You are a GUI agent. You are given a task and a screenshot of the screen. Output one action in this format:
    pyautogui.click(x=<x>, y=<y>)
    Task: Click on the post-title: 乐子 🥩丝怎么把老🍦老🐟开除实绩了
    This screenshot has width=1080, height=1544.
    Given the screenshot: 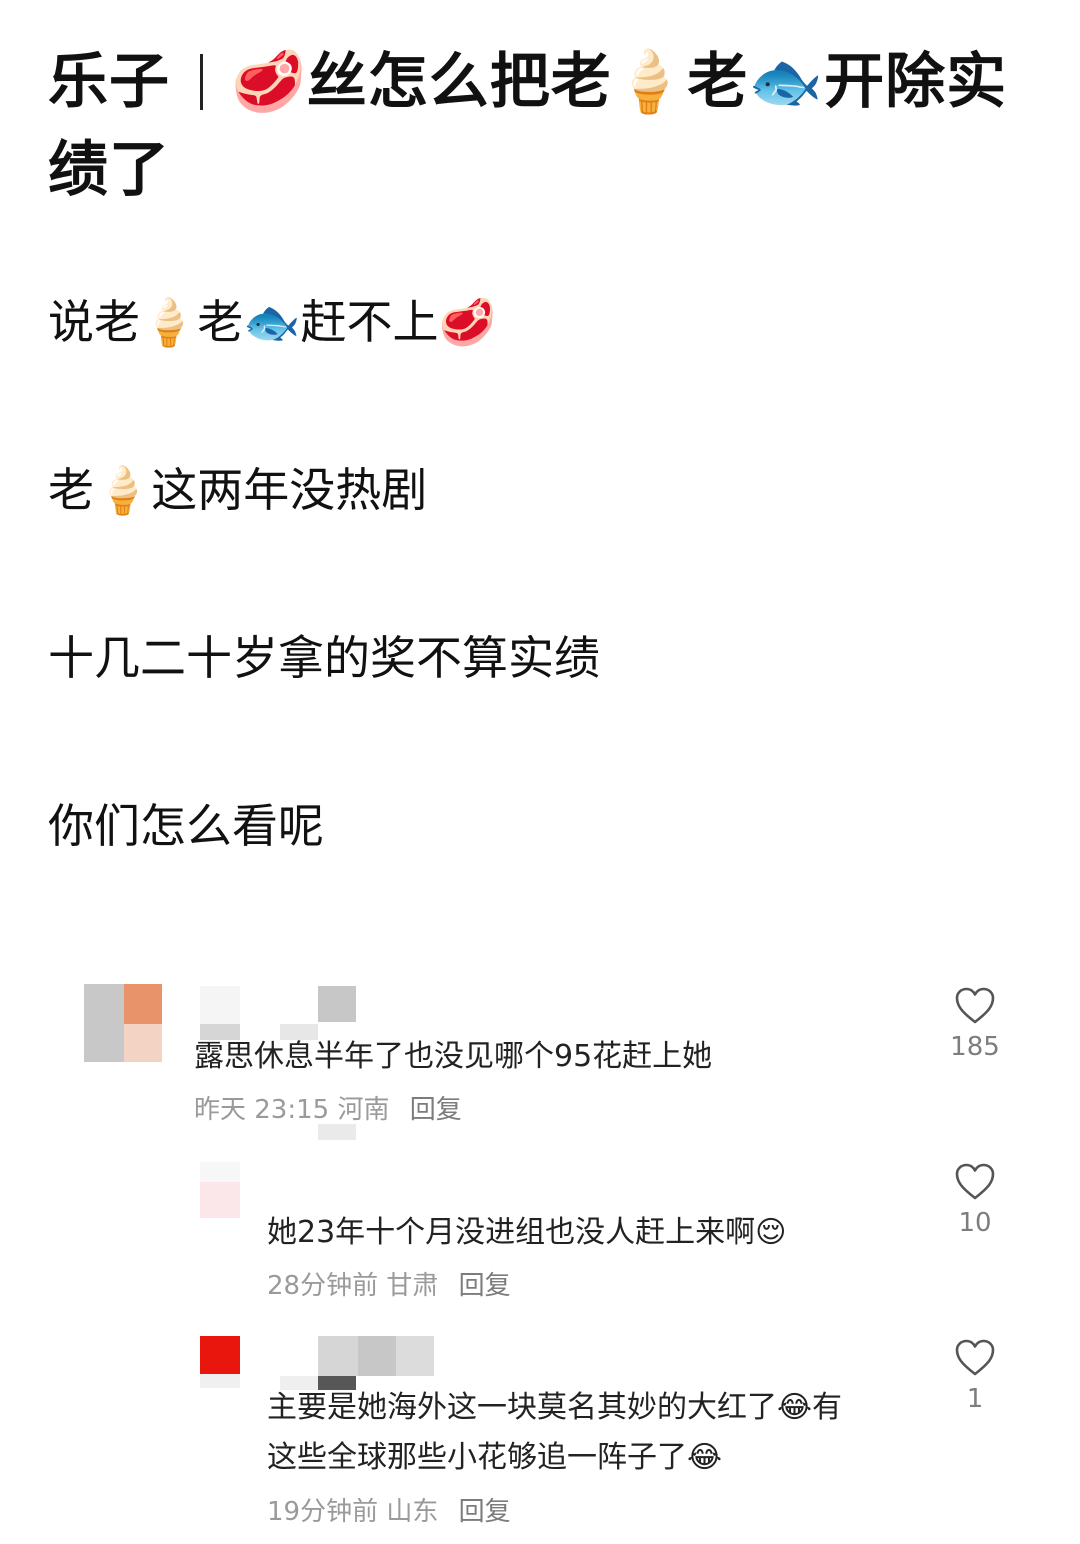 What is the action you would take?
    pyautogui.click(x=543, y=126)
    